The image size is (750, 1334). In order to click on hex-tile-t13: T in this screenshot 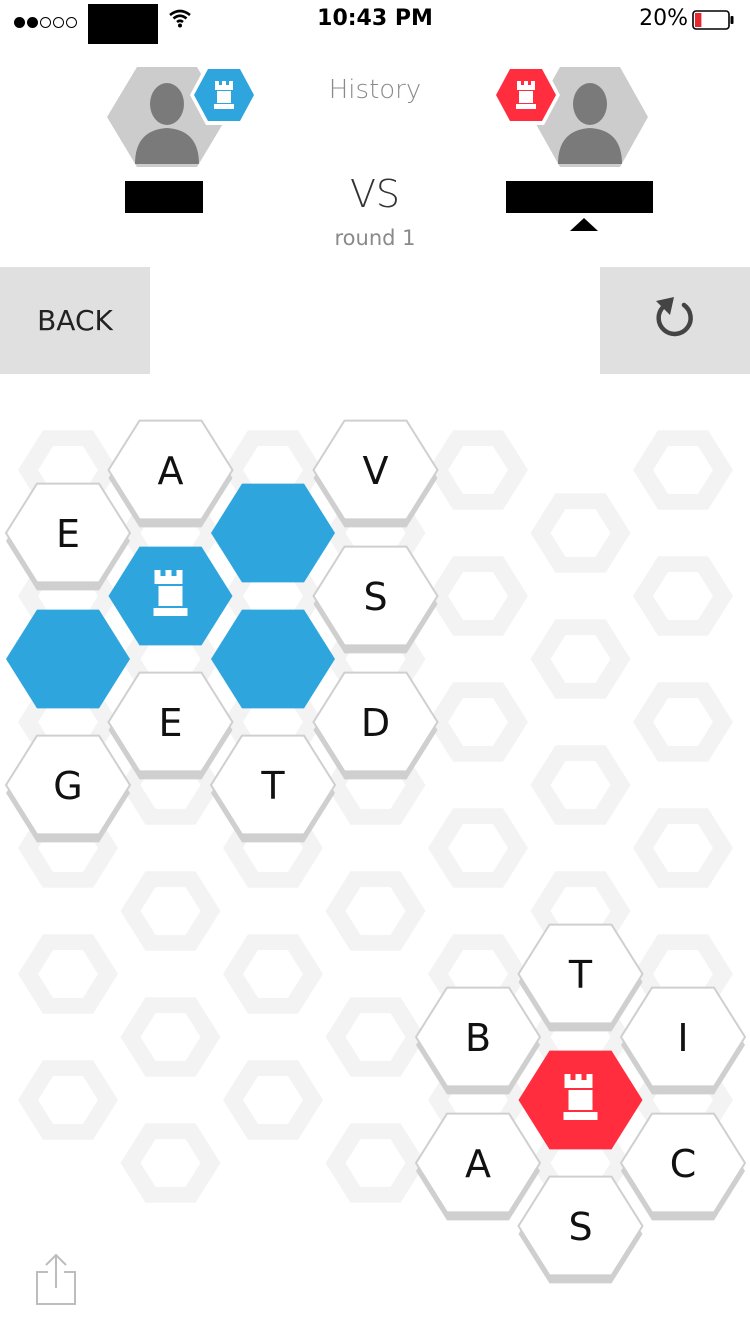, I will do `click(580, 977)`.